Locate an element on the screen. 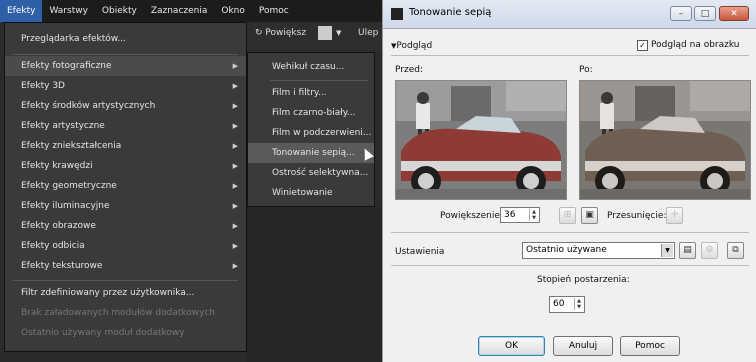 This screenshot has width=756, height=362. app-icon is located at coordinates (397, 14).